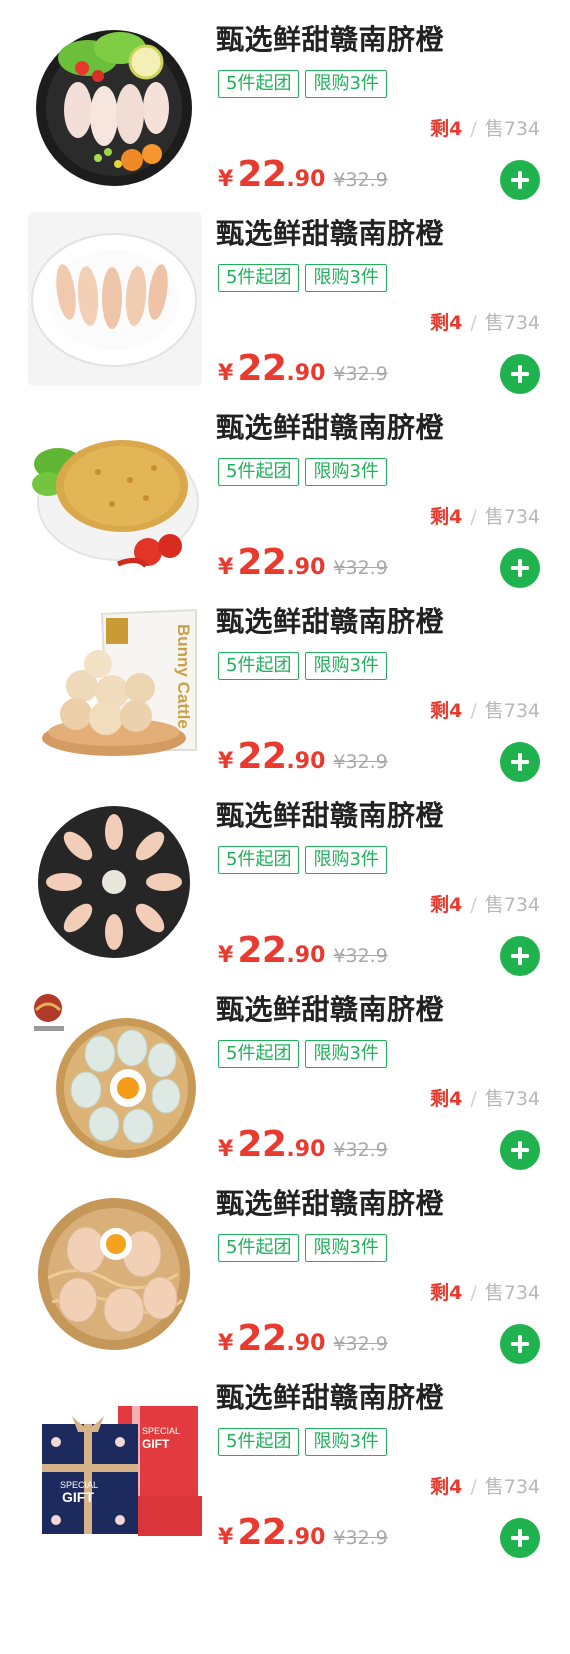  I want to click on product-image-duck-eggs, so click(115, 1075).